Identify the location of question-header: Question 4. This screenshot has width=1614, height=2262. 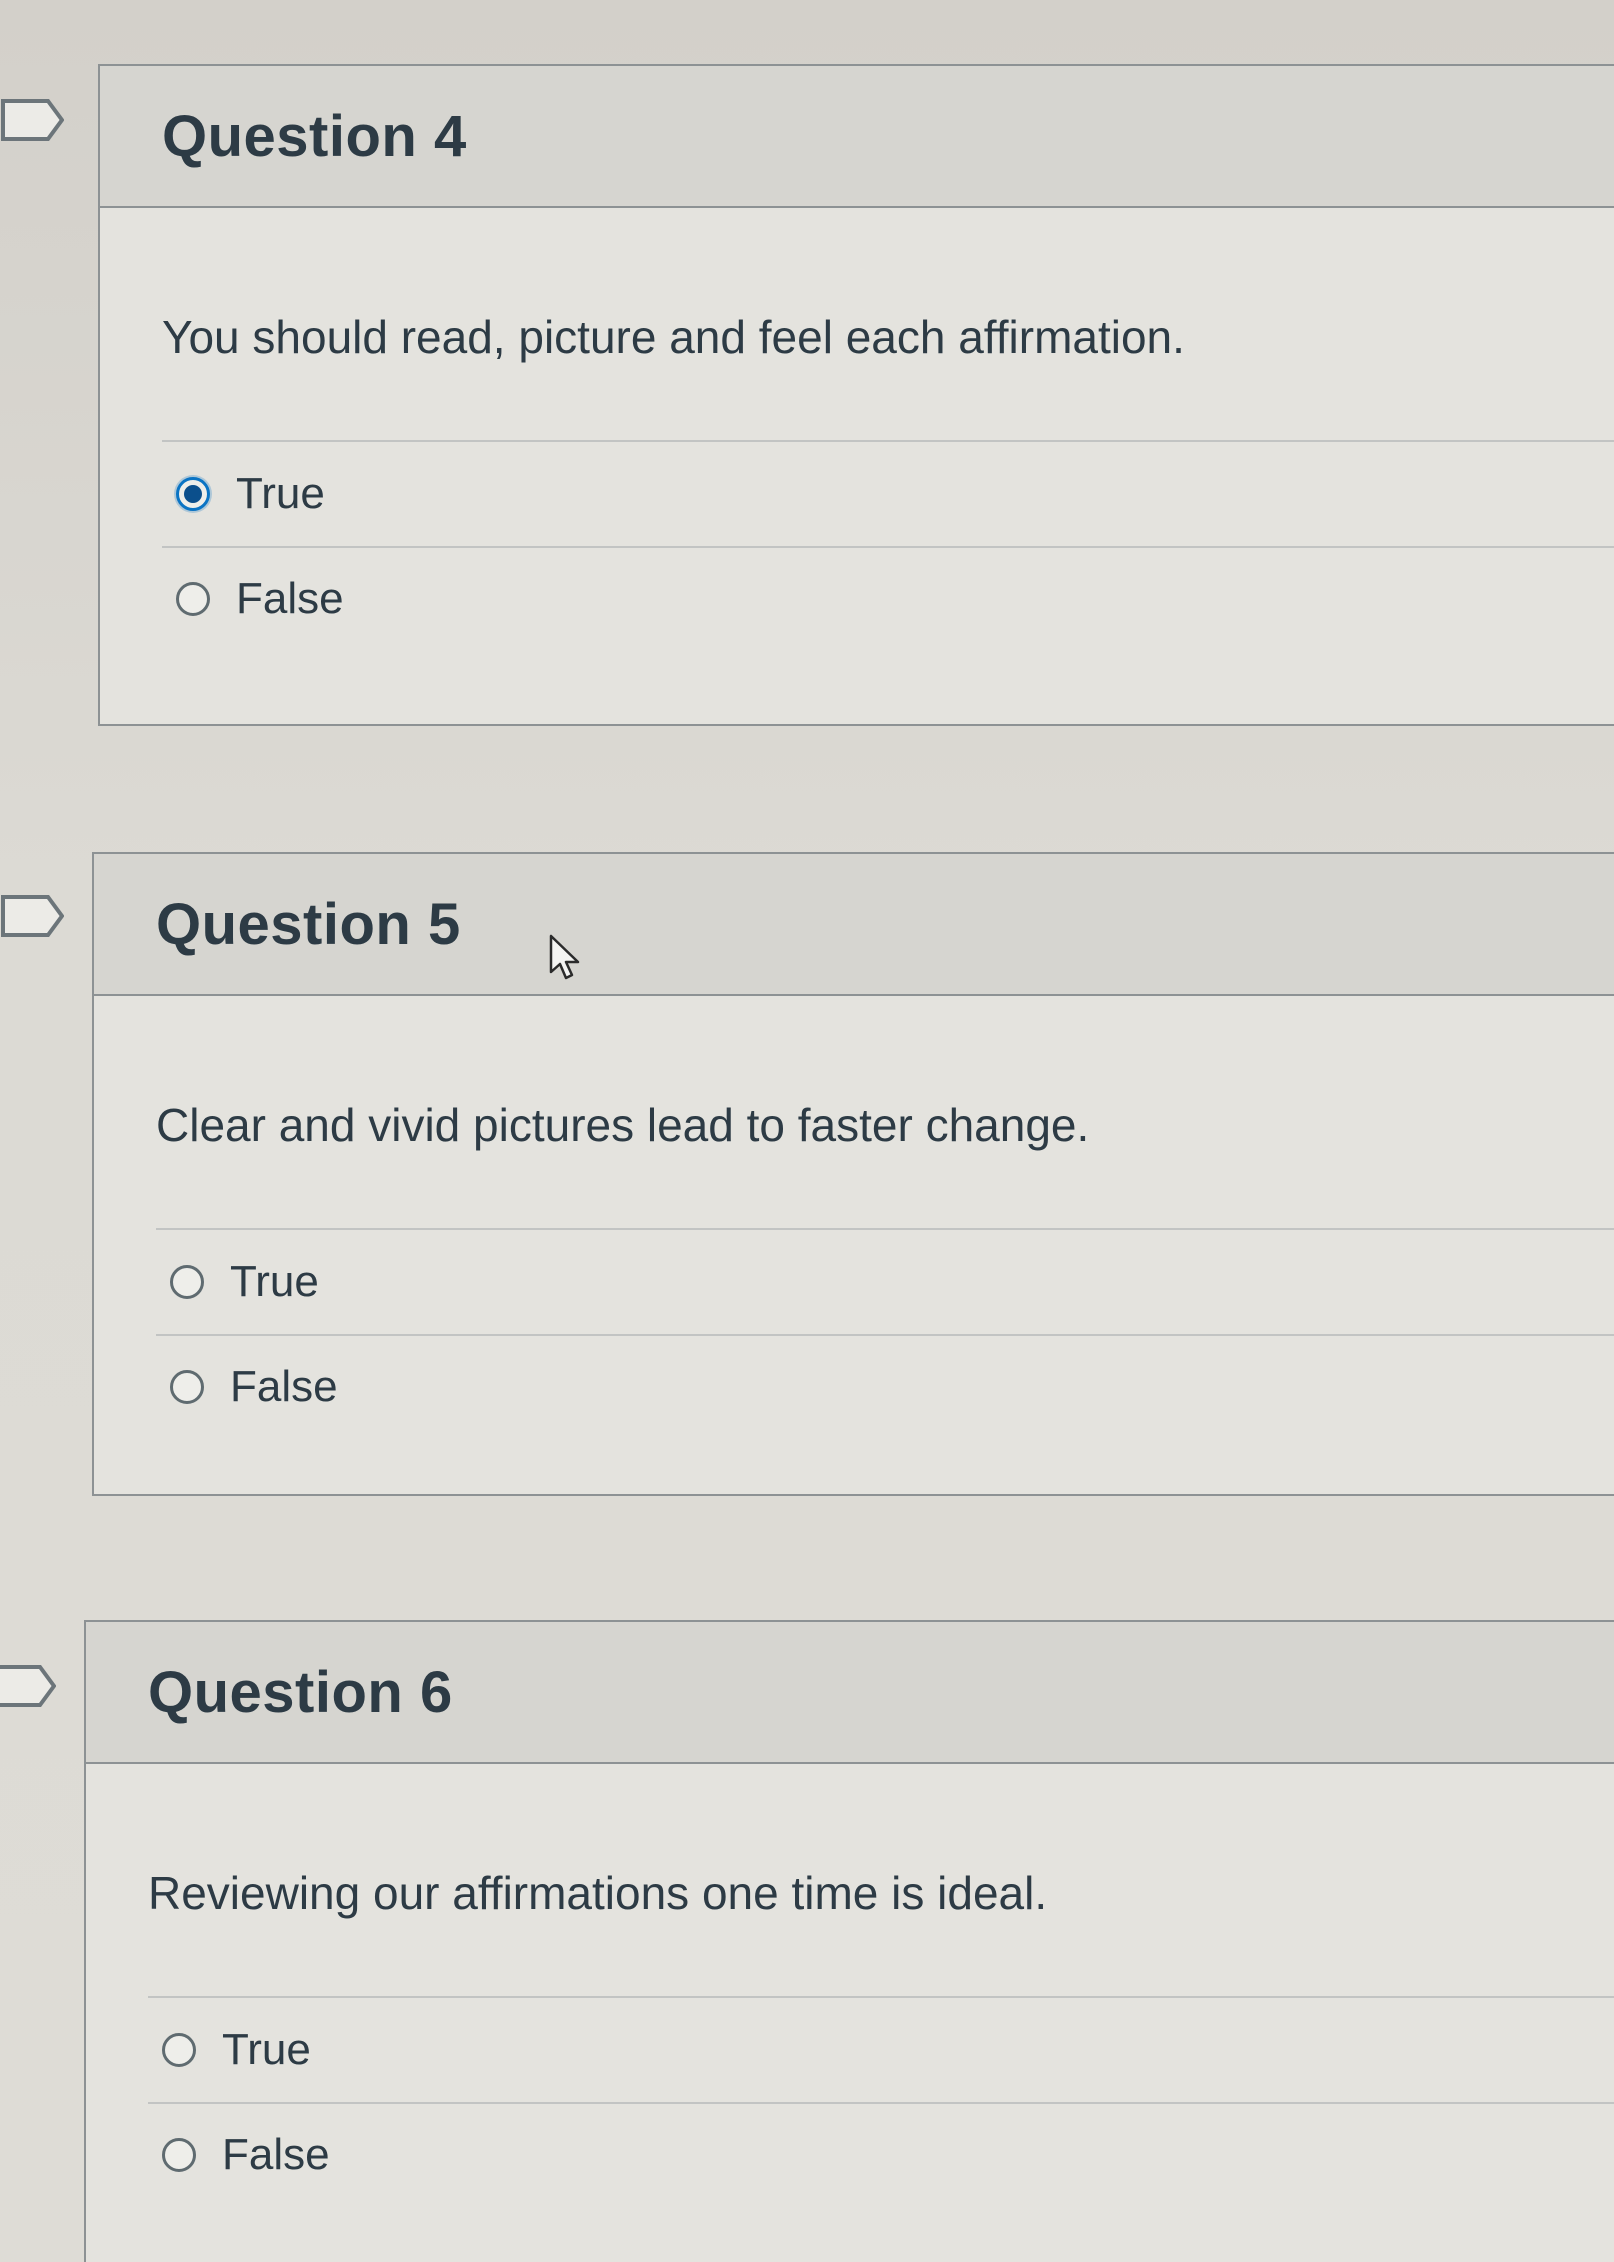
(857, 137).